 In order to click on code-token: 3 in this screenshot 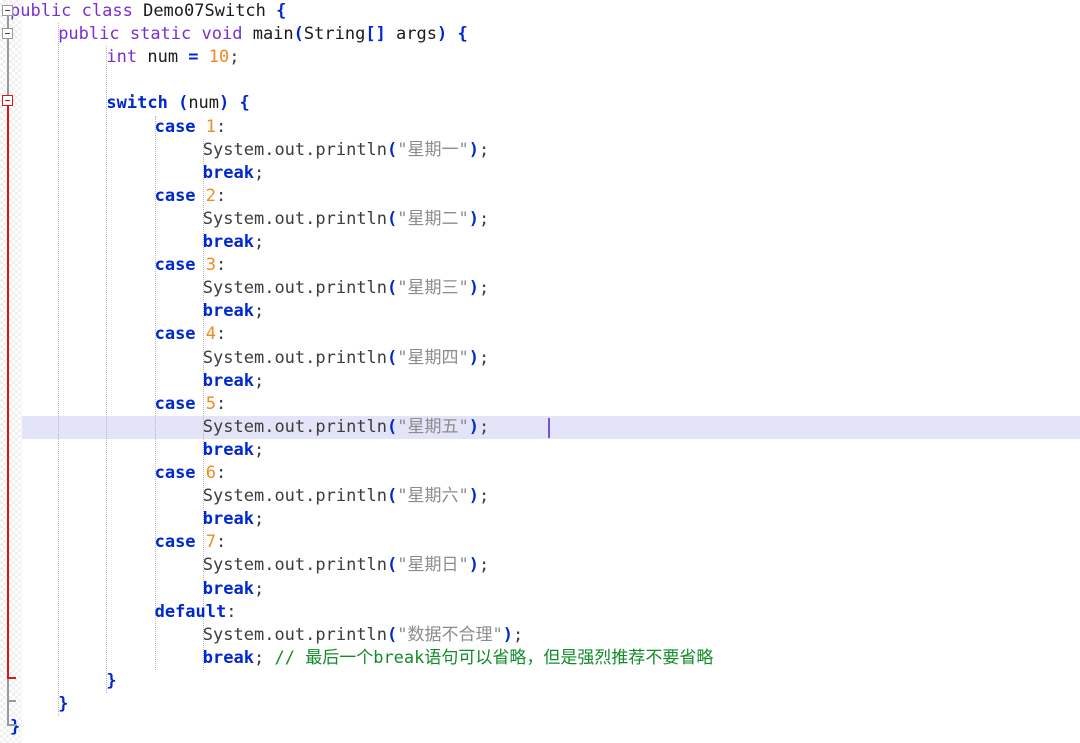, I will do `click(211, 265)`.